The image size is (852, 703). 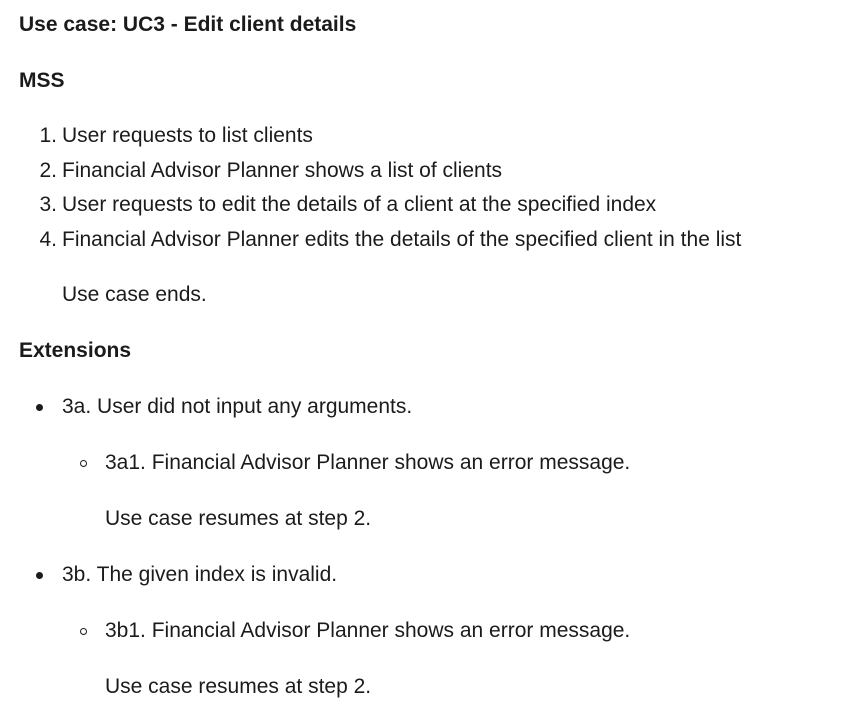 What do you see at coordinates (134, 294) in the screenshot?
I see `mss-end-note: Use case ends.` at bounding box center [134, 294].